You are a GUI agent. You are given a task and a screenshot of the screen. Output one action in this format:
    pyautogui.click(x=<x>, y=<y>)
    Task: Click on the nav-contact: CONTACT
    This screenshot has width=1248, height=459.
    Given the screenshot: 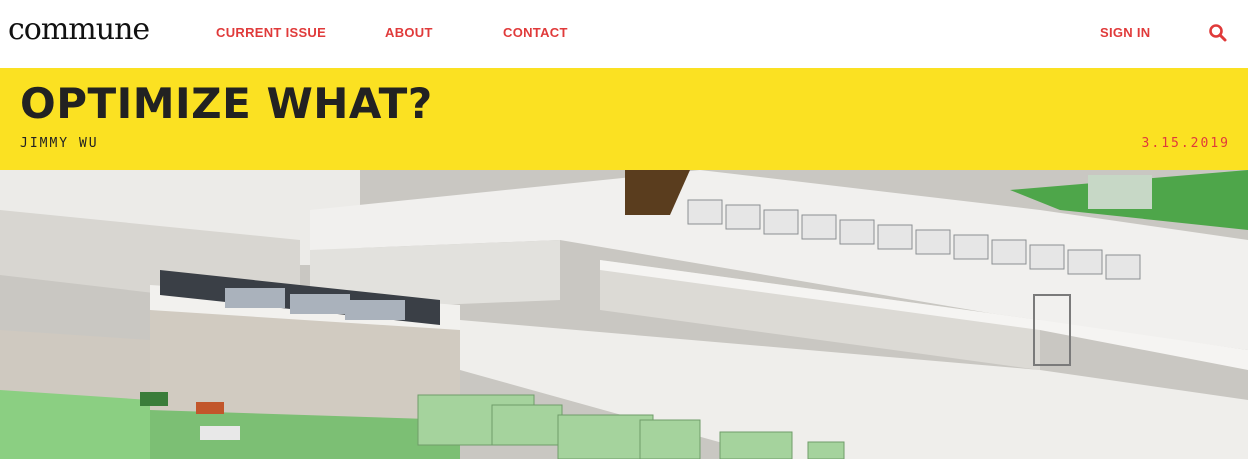 What is the action you would take?
    pyautogui.click(x=535, y=33)
    